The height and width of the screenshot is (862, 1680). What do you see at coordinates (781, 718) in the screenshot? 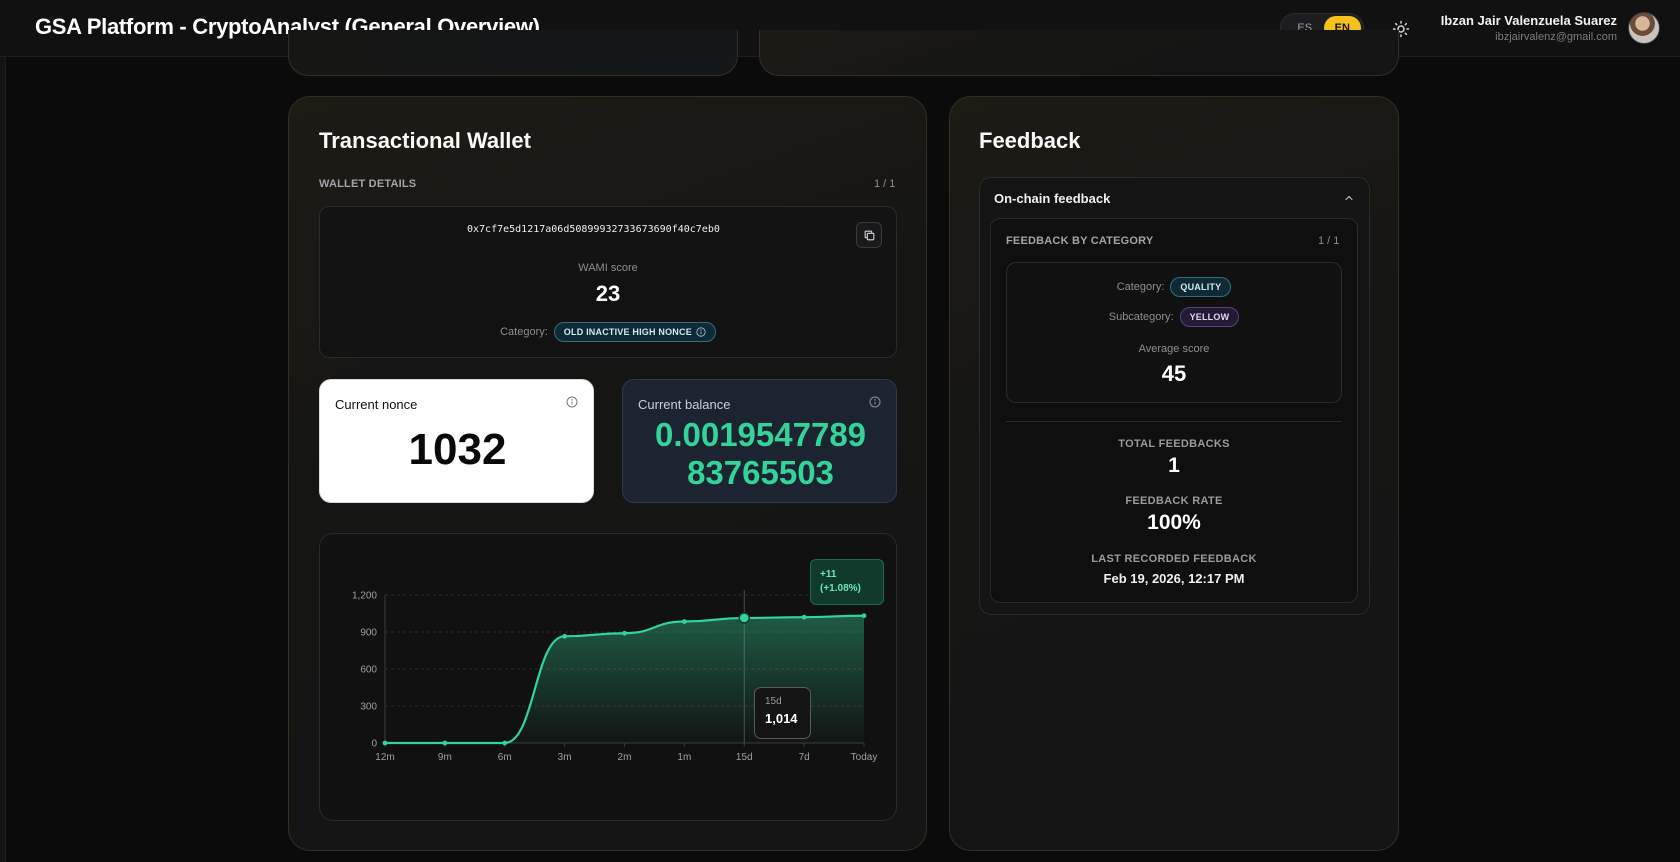
I see `tooltip-value: 1,014` at bounding box center [781, 718].